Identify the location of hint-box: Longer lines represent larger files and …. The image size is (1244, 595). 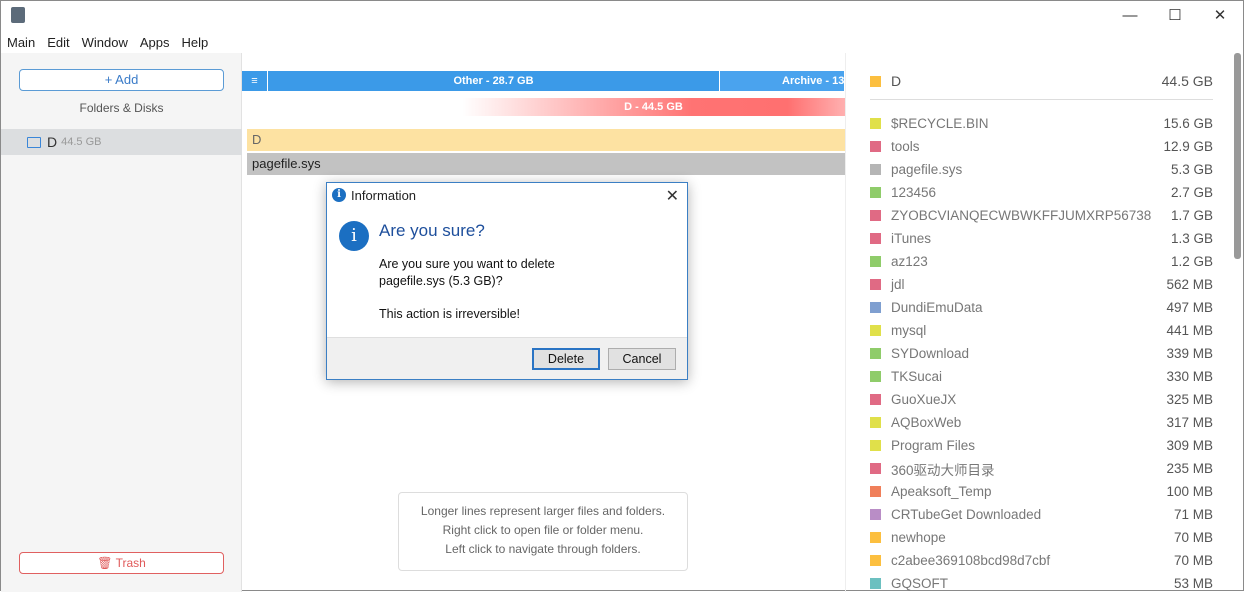
(543, 531).